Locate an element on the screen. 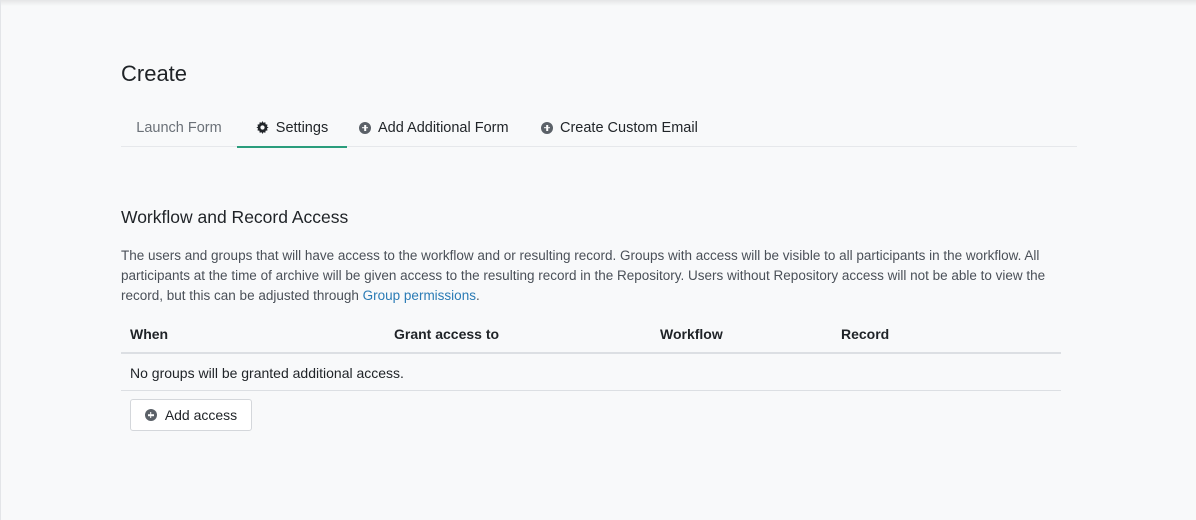  top-shadow is located at coordinates (598, 3).